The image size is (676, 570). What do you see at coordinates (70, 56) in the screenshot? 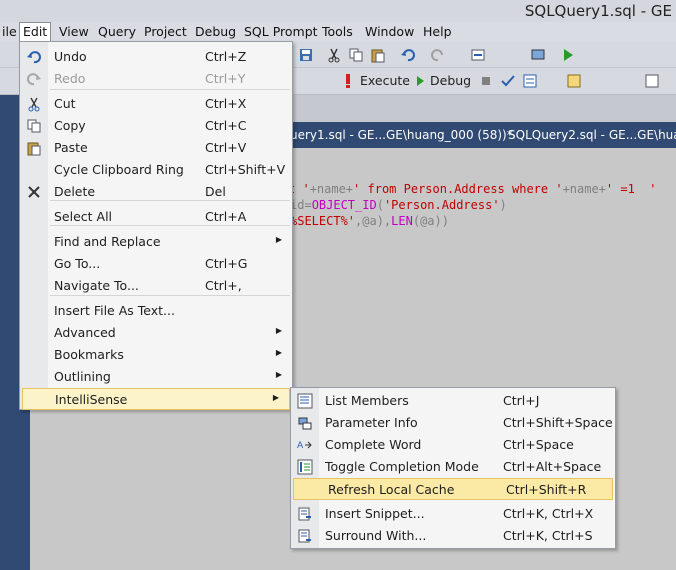
I see `menu-item-label: Undo` at bounding box center [70, 56].